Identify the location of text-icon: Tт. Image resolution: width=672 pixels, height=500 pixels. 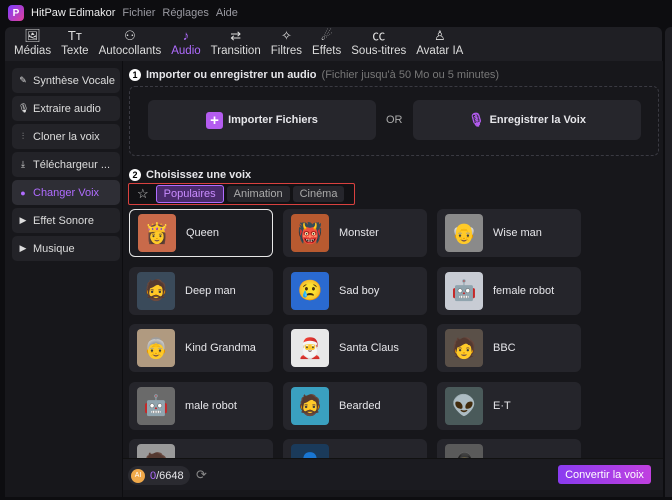
(74, 35).